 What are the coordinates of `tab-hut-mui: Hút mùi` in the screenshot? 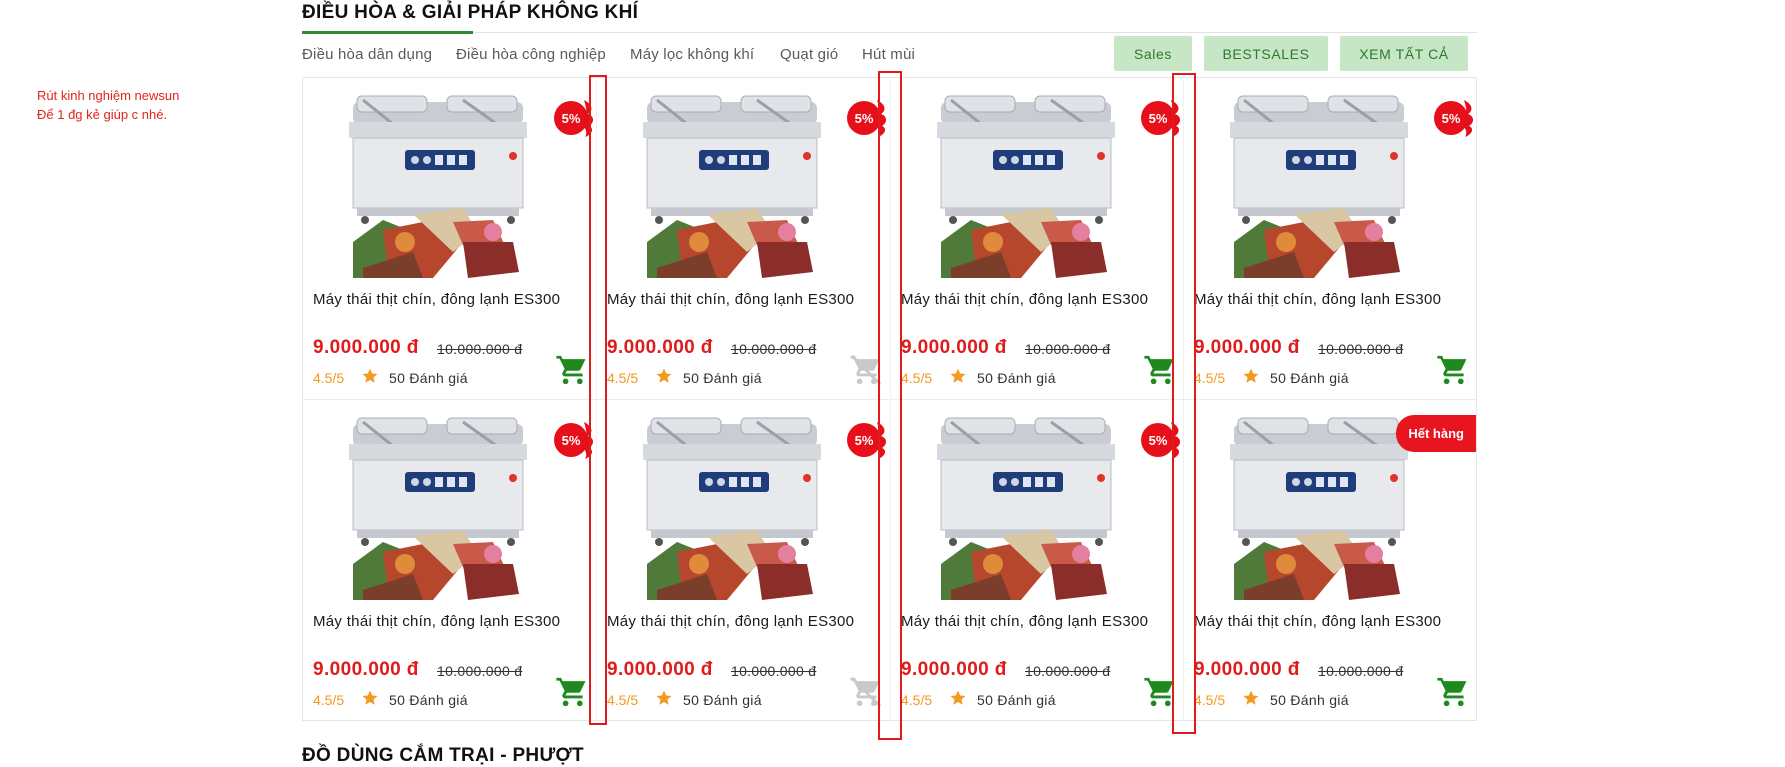 It's located at (888, 54).